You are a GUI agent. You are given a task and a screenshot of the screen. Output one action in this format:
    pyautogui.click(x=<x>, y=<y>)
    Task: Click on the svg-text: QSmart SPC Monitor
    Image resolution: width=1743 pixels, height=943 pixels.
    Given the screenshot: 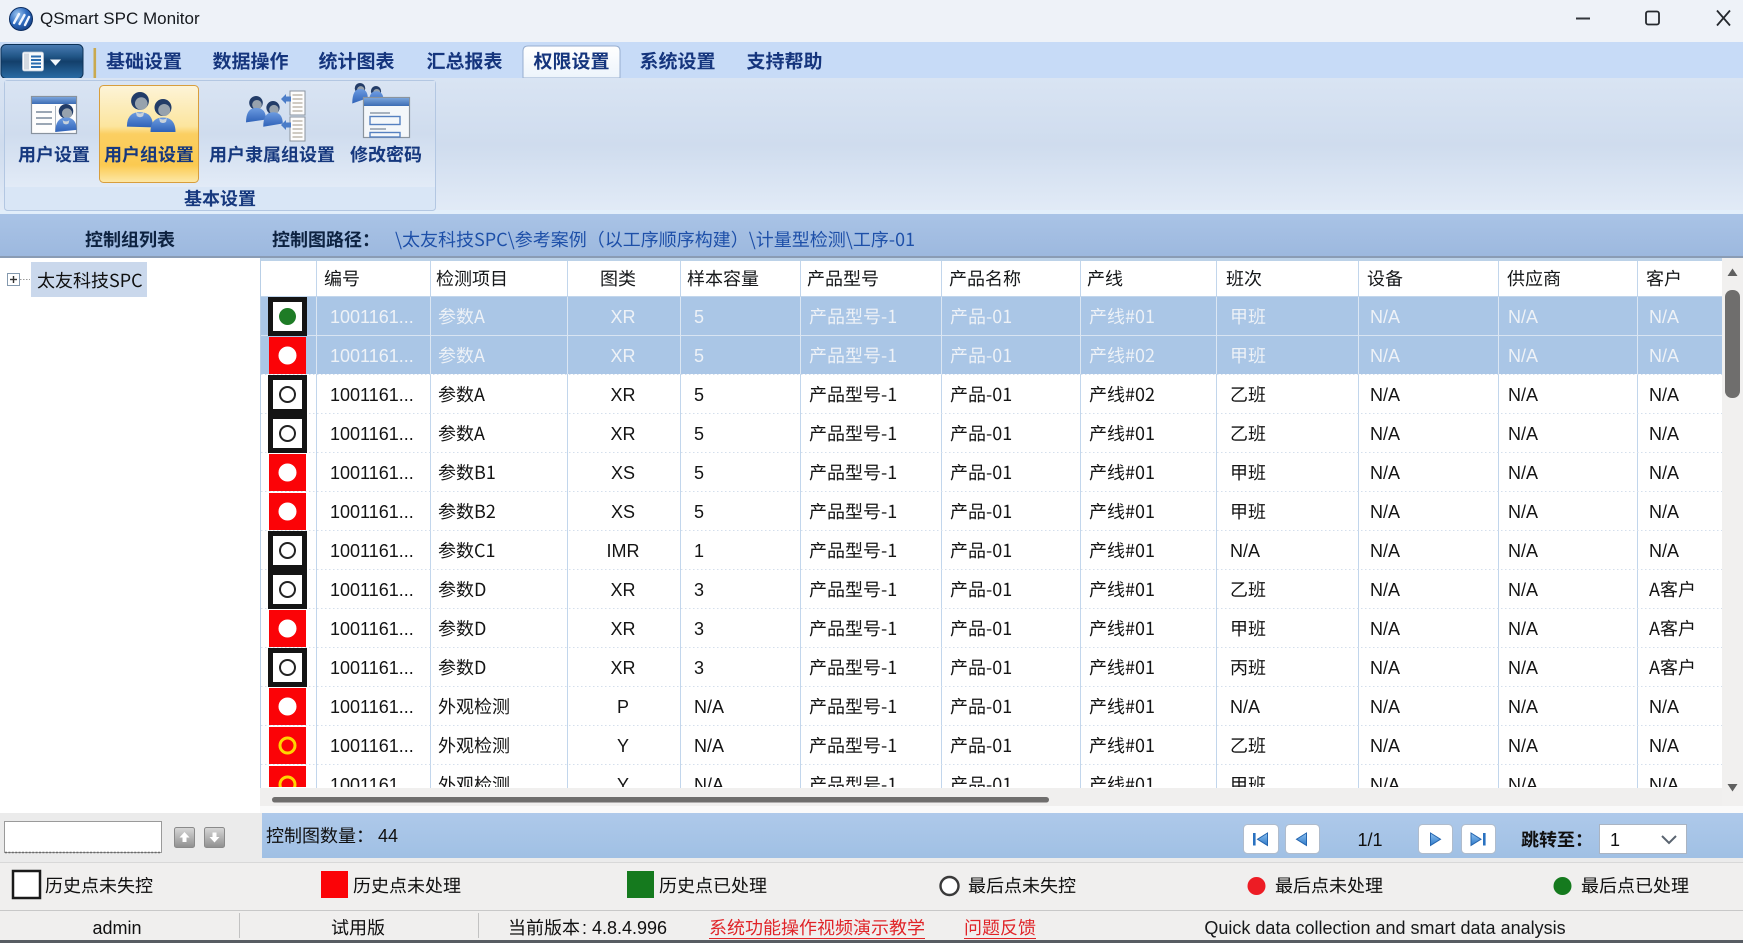 What is the action you would take?
    pyautogui.click(x=120, y=18)
    